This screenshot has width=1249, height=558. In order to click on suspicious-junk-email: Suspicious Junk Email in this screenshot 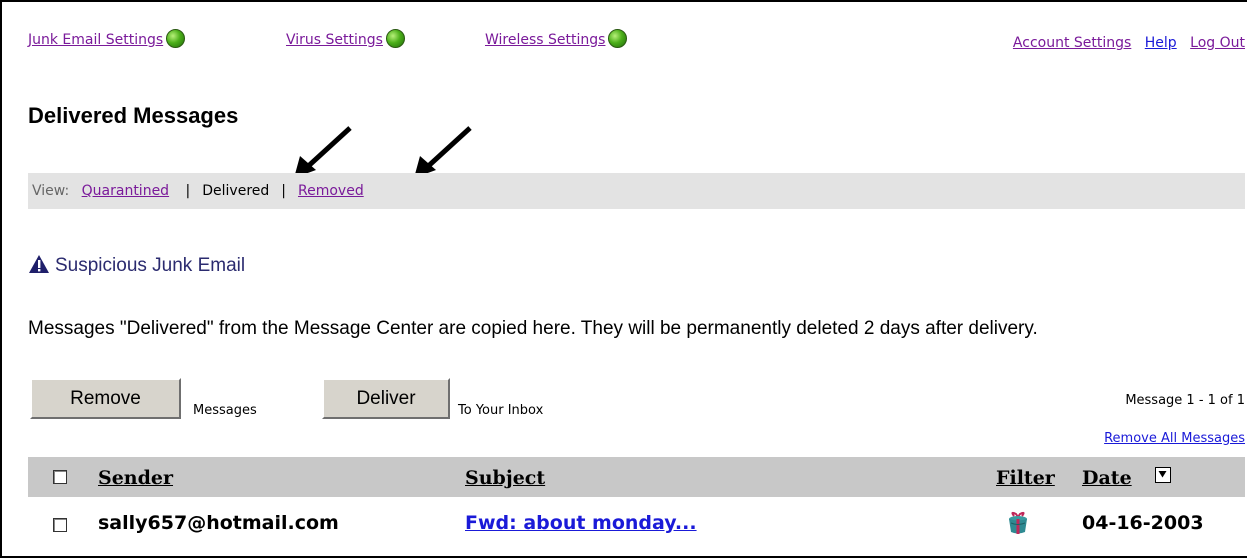, I will do `click(136, 265)`.